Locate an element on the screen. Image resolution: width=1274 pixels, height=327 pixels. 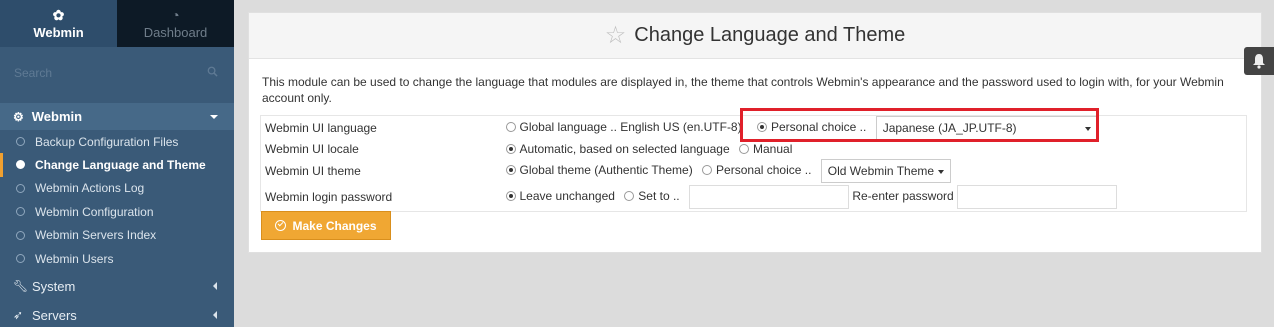
personal-theme-radio: Personal choice .. is located at coordinates (756, 170).